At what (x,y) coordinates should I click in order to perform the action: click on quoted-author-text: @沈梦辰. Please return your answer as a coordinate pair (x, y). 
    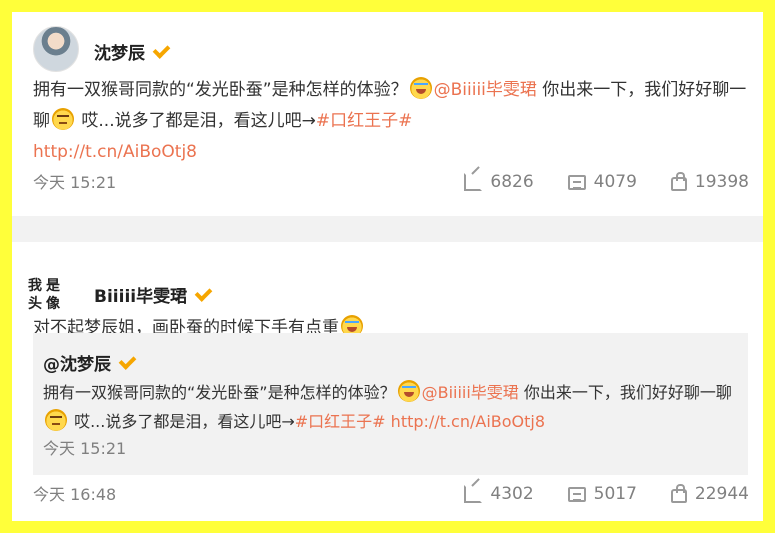
    Looking at the image, I should click on (77, 365).